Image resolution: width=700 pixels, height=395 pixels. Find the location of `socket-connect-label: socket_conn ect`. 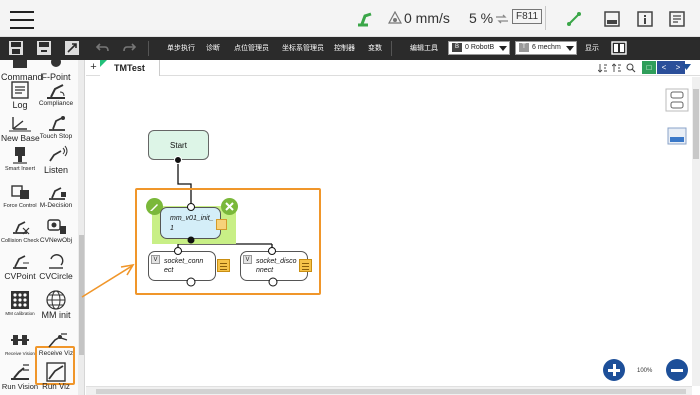

socket-connect-label: socket_conn ect is located at coordinates (184, 266).